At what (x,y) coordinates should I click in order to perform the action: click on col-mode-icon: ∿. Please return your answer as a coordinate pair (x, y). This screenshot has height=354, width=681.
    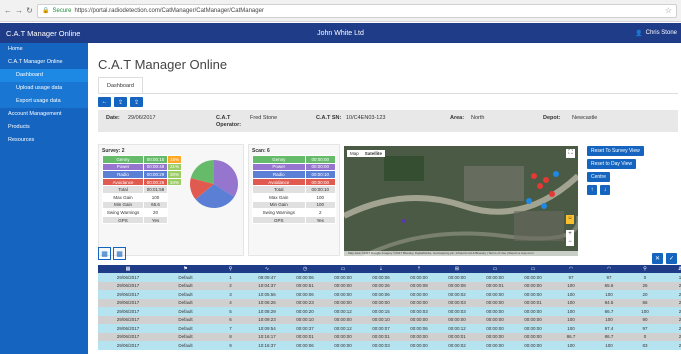
    Looking at the image, I should click on (267, 269).